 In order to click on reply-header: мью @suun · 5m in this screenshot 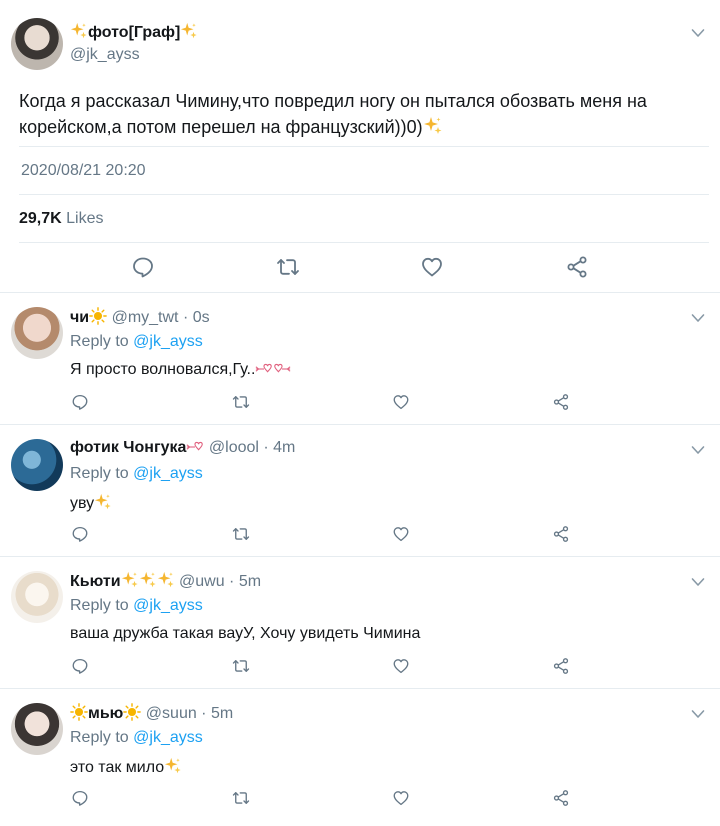, I will do `click(151, 713)`.